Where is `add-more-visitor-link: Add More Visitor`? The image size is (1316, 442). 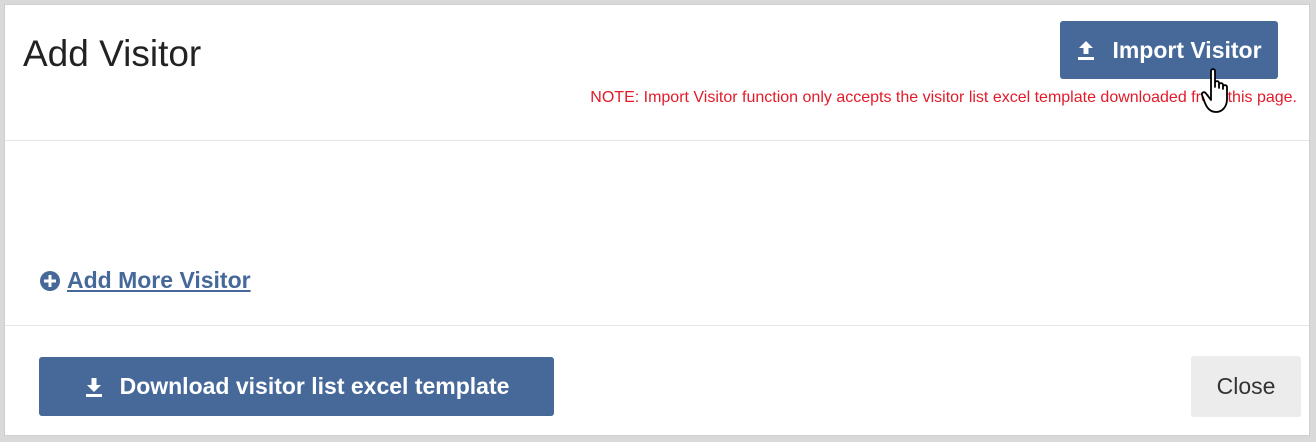
add-more-visitor-link: Add More Visitor is located at coordinates (145, 280).